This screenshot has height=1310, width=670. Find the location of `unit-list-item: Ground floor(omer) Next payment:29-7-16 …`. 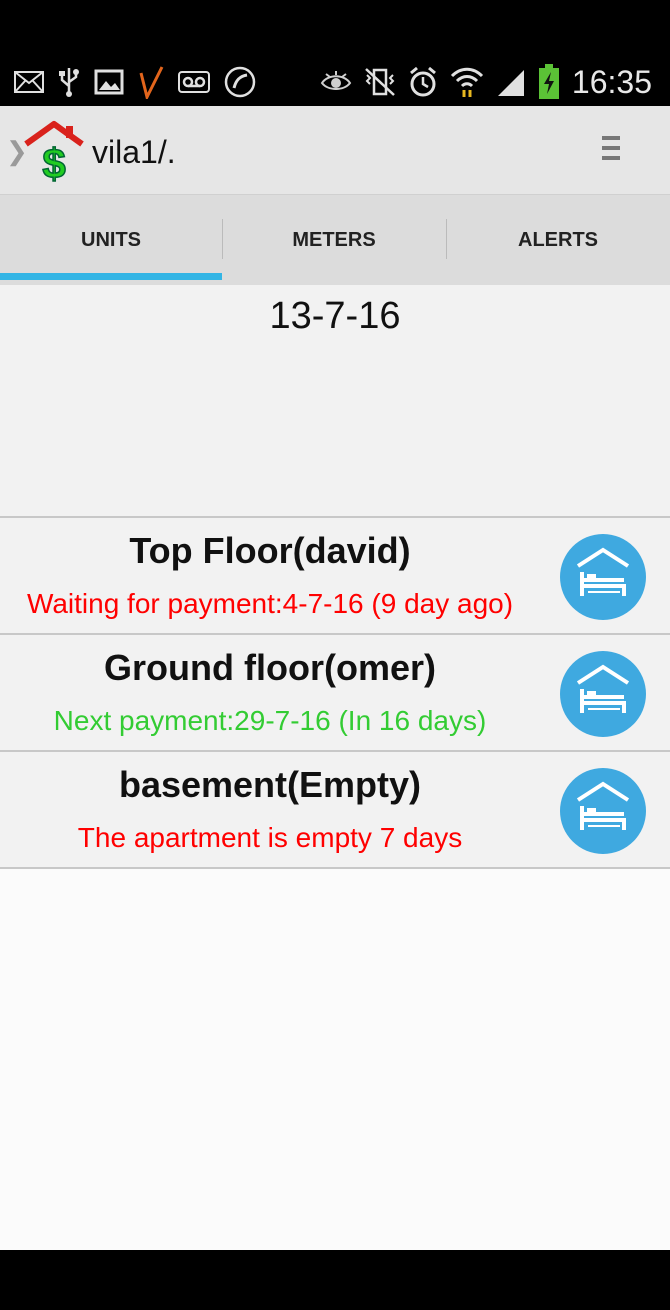

unit-list-item: Ground floor(omer) Next payment:29-7-16 … is located at coordinates (335, 692).